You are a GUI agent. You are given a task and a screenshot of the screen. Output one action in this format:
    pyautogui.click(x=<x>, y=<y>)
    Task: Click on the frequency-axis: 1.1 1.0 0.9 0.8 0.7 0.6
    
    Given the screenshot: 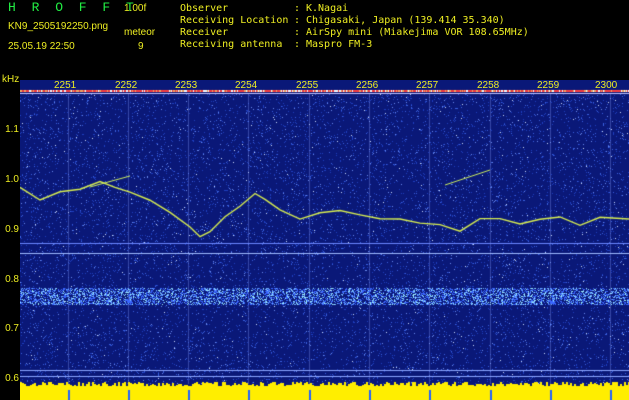 What is the action you would take?
    pyautogui.click(x=10, y=244)
    